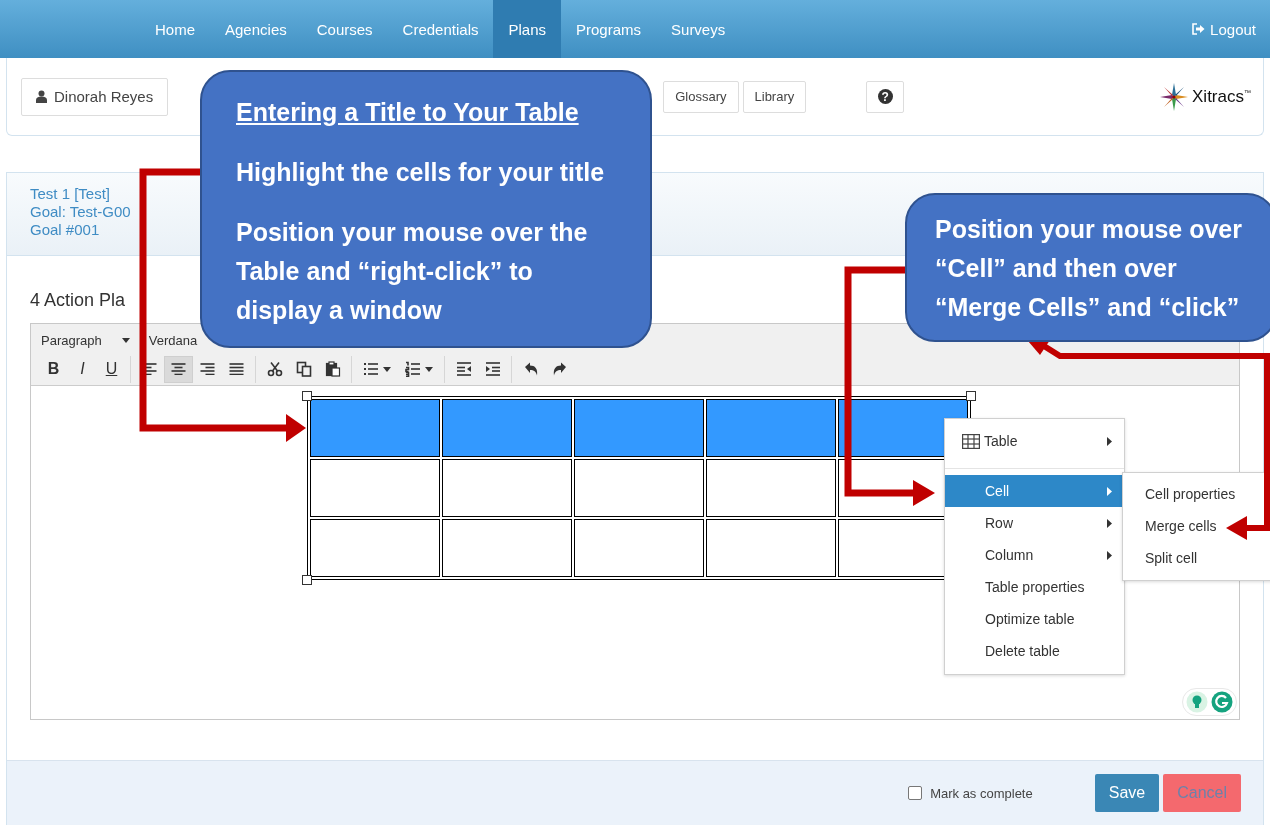 Image resolution: width=1270 pixels, height=825 pixels. Describe the element at coordinates (1034, 491) in the screenshot. I see `menu-item: Cell` at that location.